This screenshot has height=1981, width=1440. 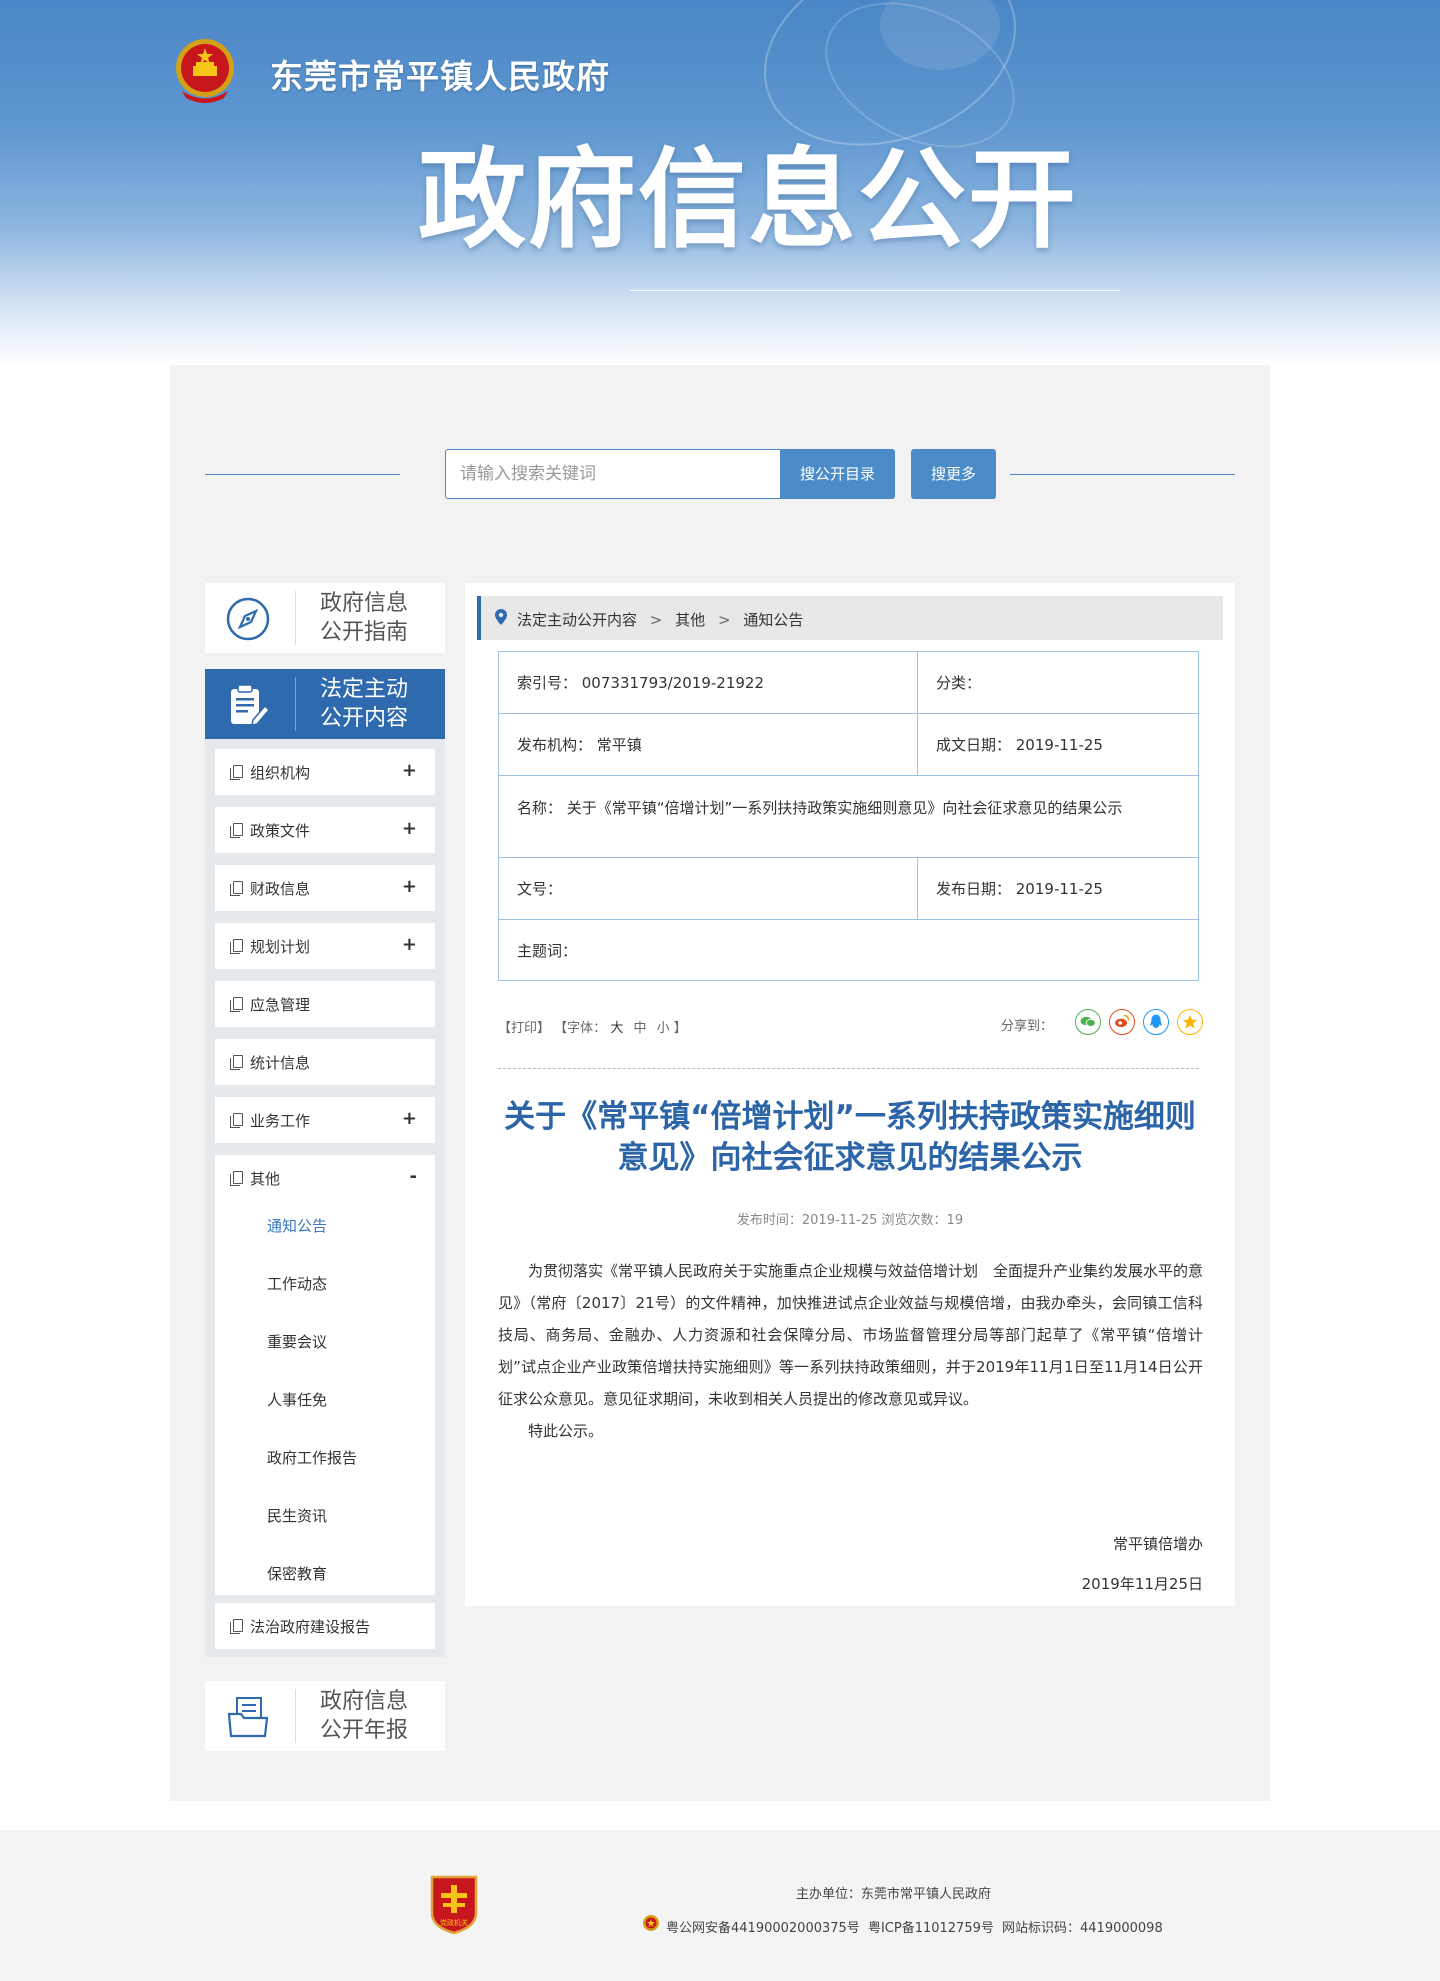 I want to click on sidebar-annual-label: 政府信息 公开年报, so click(x=364, y=1716).